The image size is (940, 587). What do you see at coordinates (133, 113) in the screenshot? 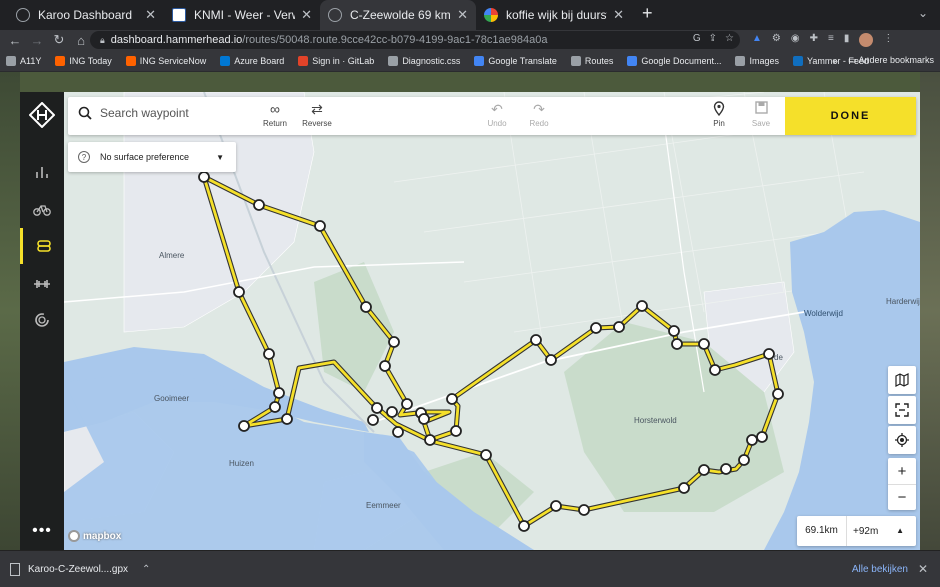
I see `search-input: Search waypoint` at bounding box center [133, 113].